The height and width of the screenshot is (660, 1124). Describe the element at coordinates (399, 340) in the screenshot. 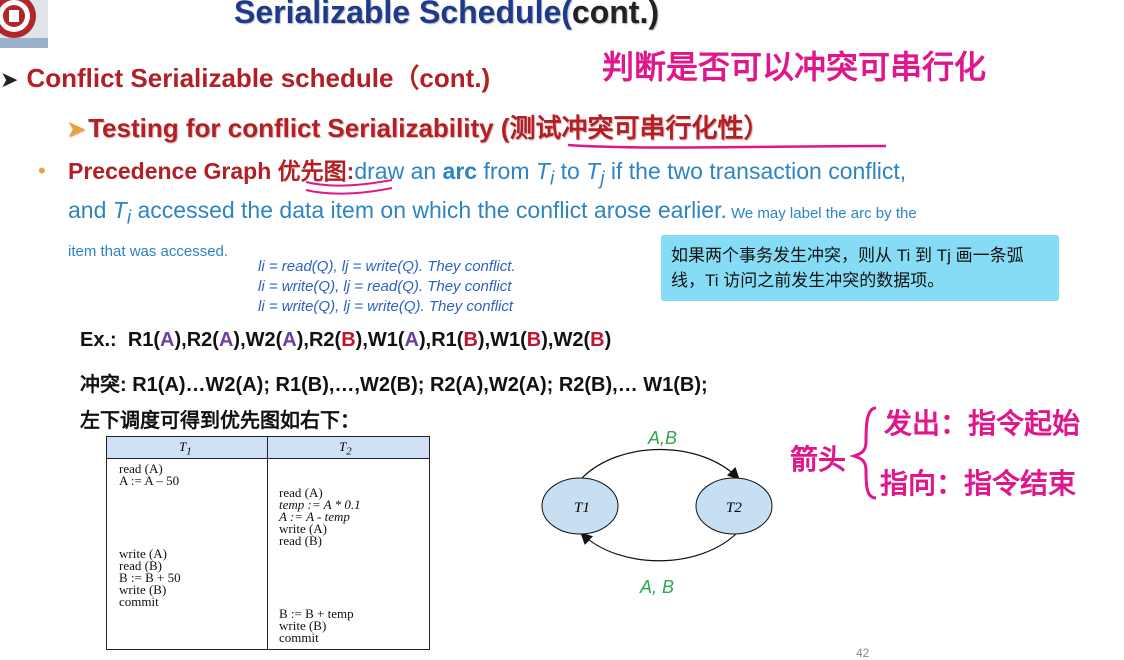

I see `schedule-op: W1(A),` at that location.